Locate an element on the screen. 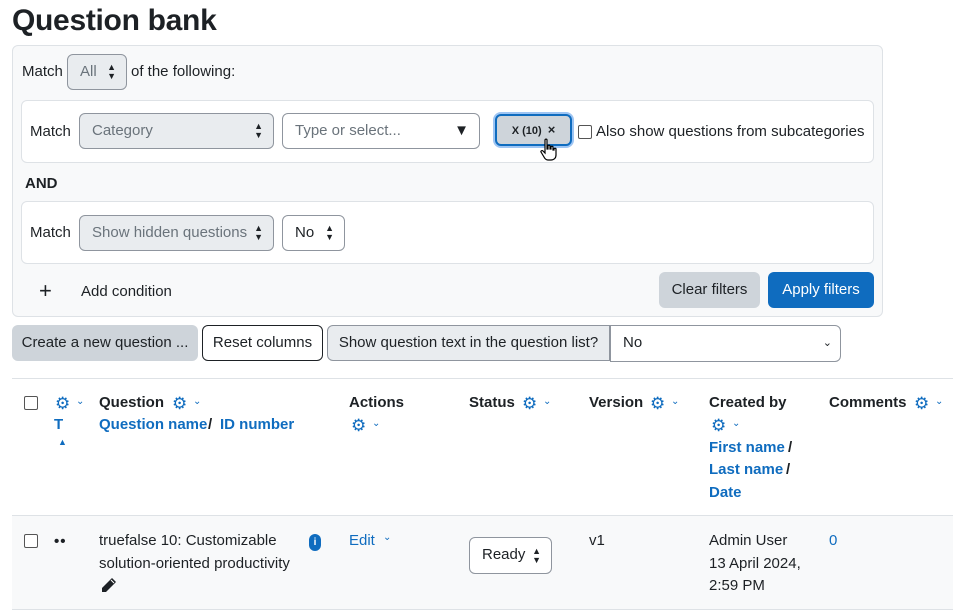 Image resolution: width=953 pixels, height=614 pixels. show-text-select: No ⌄ is located at coordinates (725, 343).